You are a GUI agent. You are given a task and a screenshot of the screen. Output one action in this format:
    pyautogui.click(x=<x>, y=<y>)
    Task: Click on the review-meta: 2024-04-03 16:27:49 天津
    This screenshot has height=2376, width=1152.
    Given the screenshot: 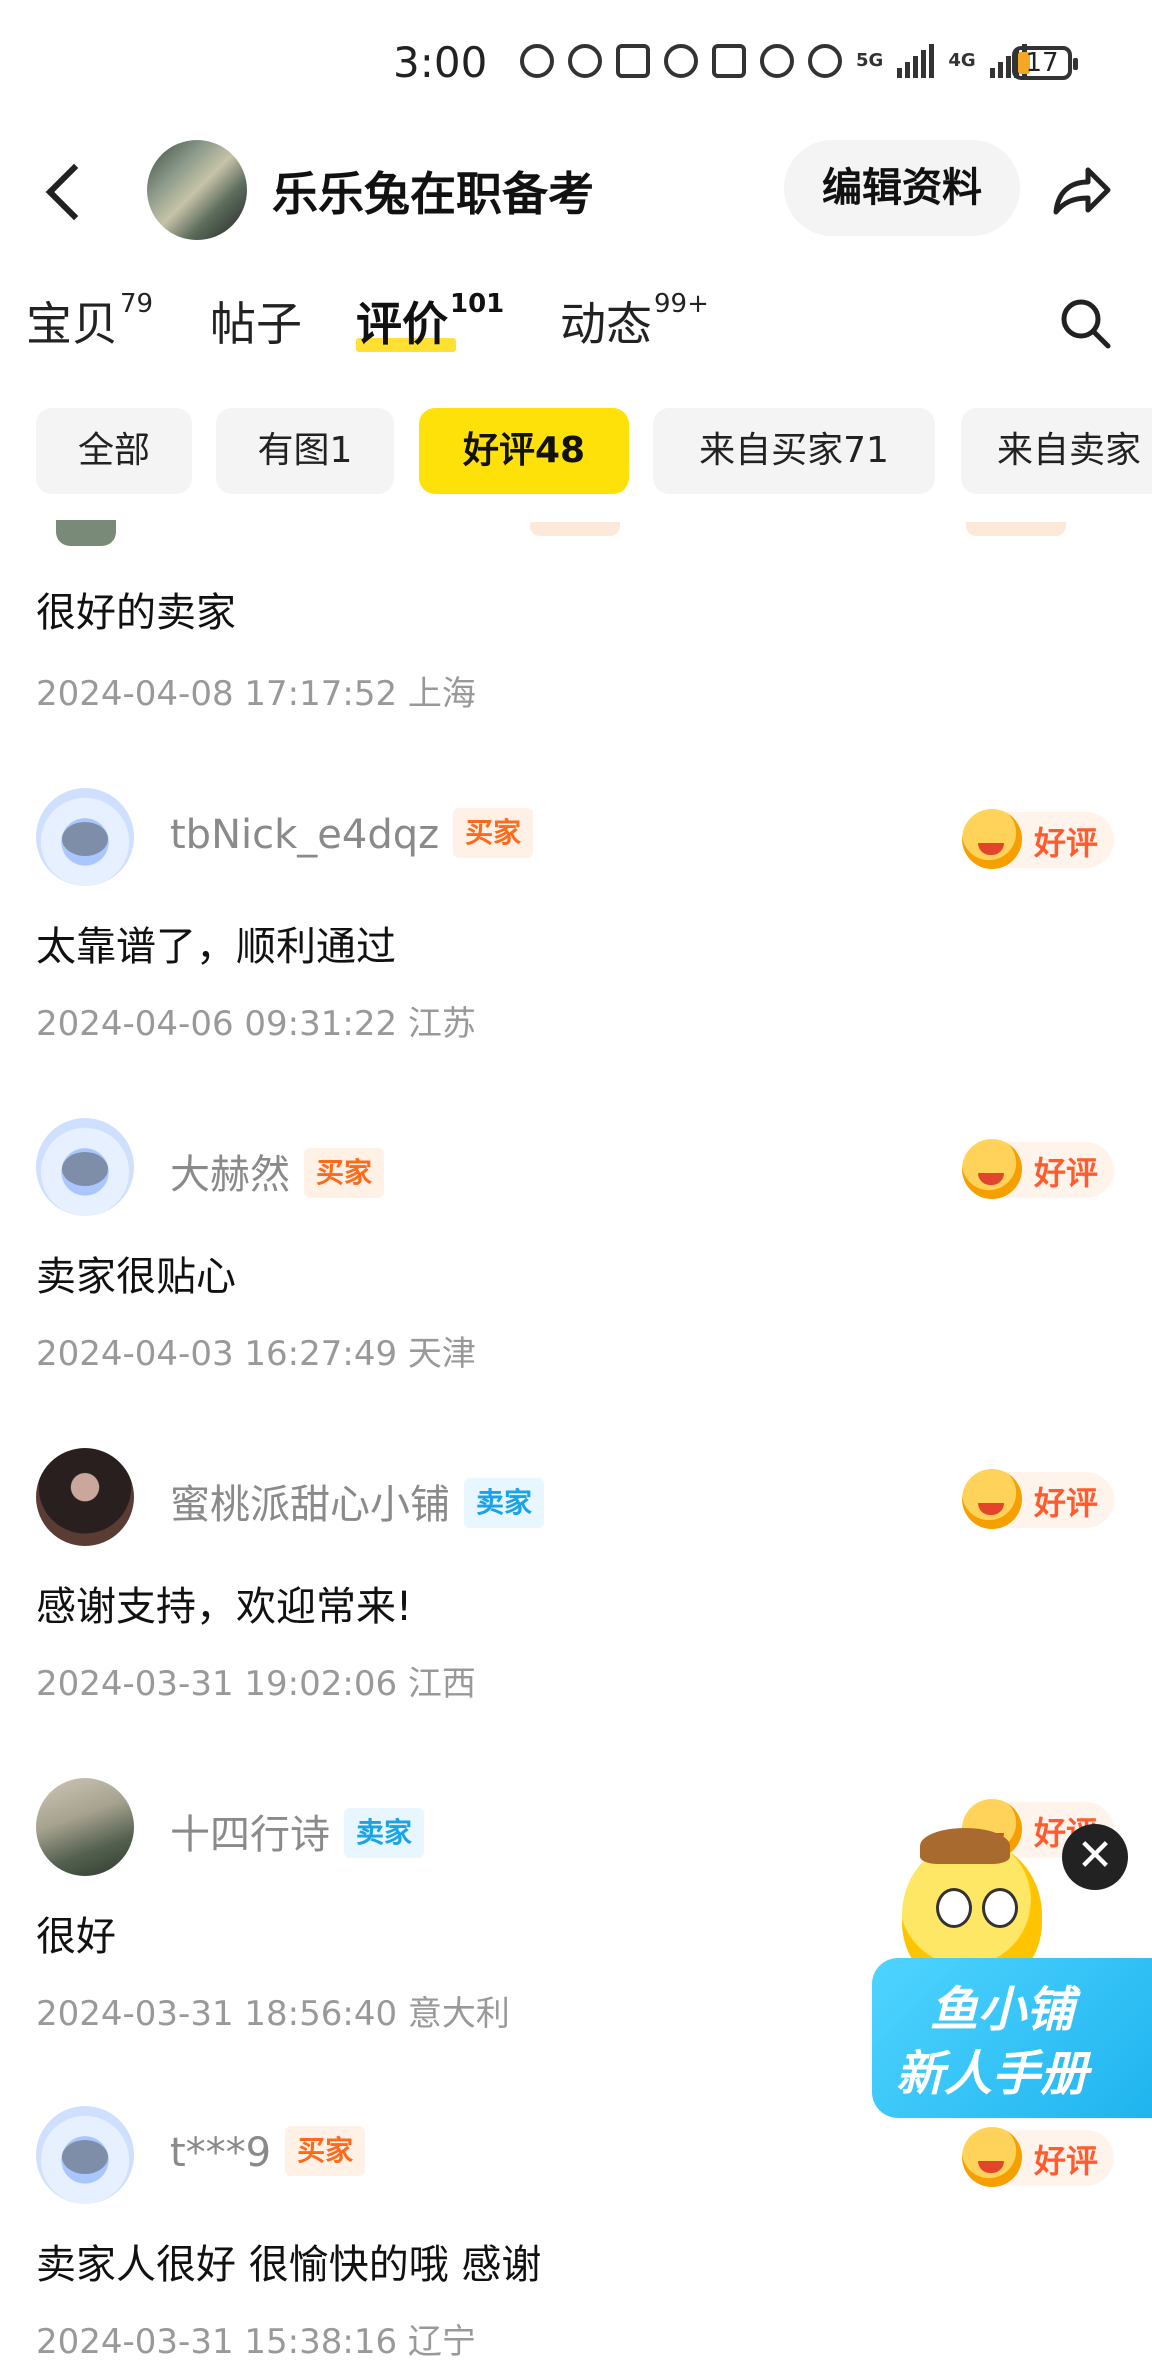 What is the action you would take?
    pyautogui.click(x=256, y=1354)
    